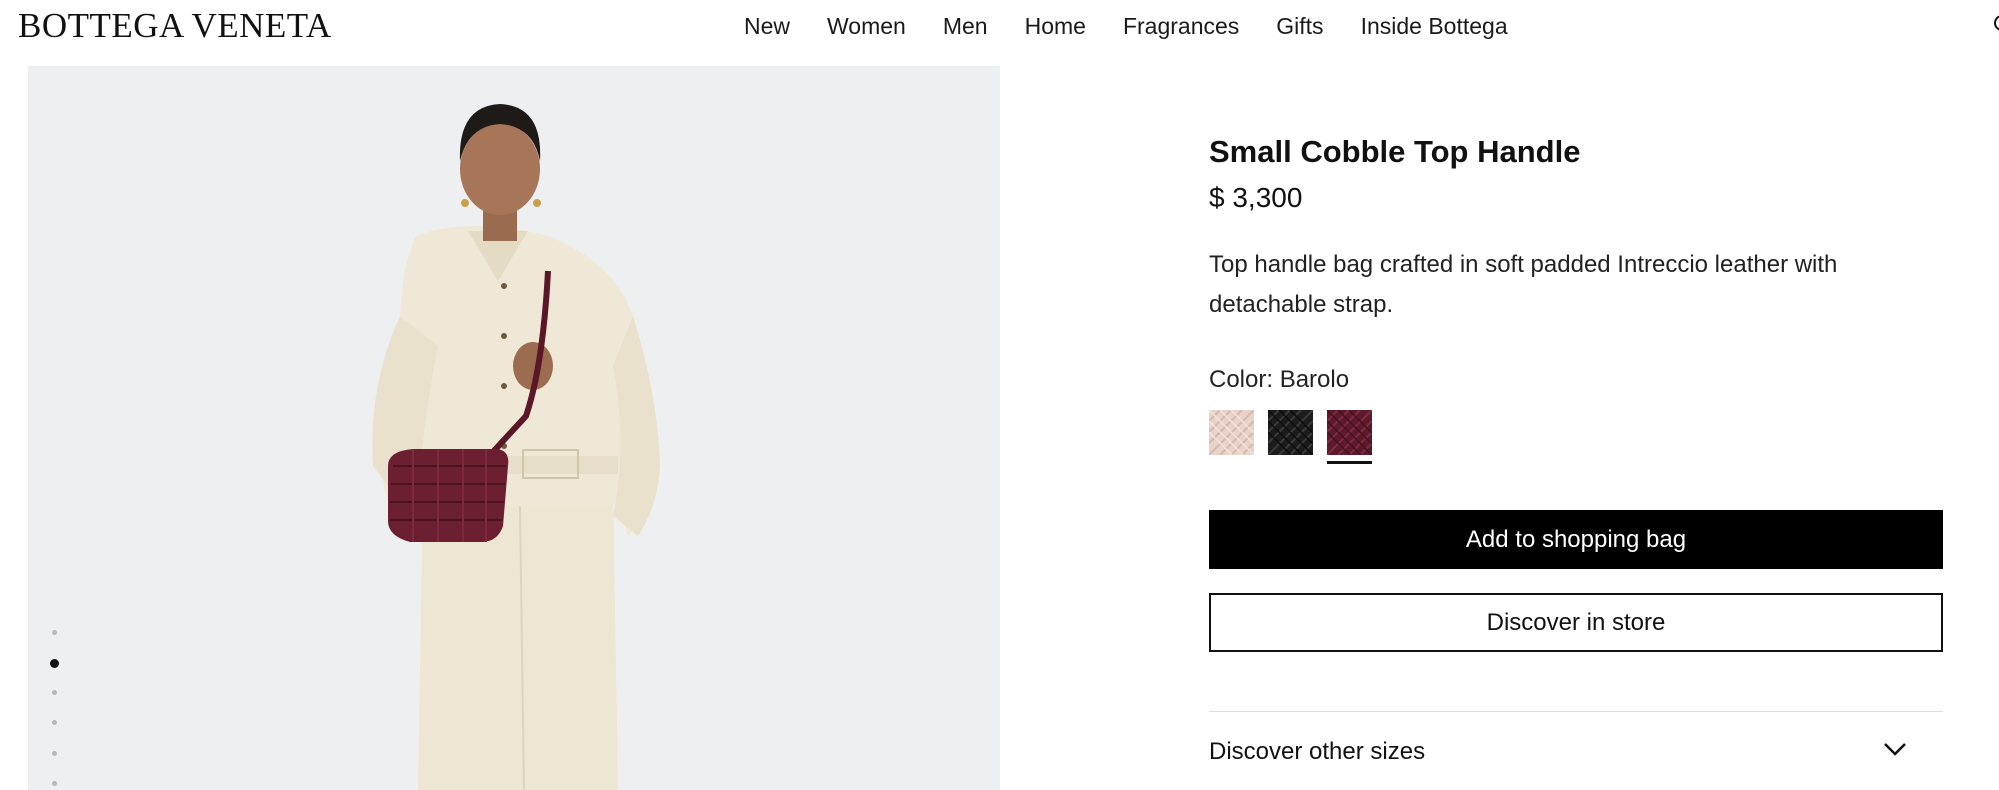 This screenshot has height=790, width=1999. I want to click on swatch-light-pink-image, so click(1231, 432).